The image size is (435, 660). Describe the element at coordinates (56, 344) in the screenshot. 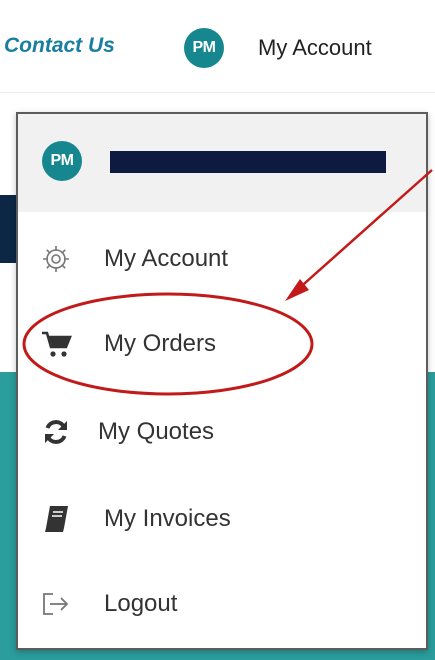

I see `cart-icon` at that location.